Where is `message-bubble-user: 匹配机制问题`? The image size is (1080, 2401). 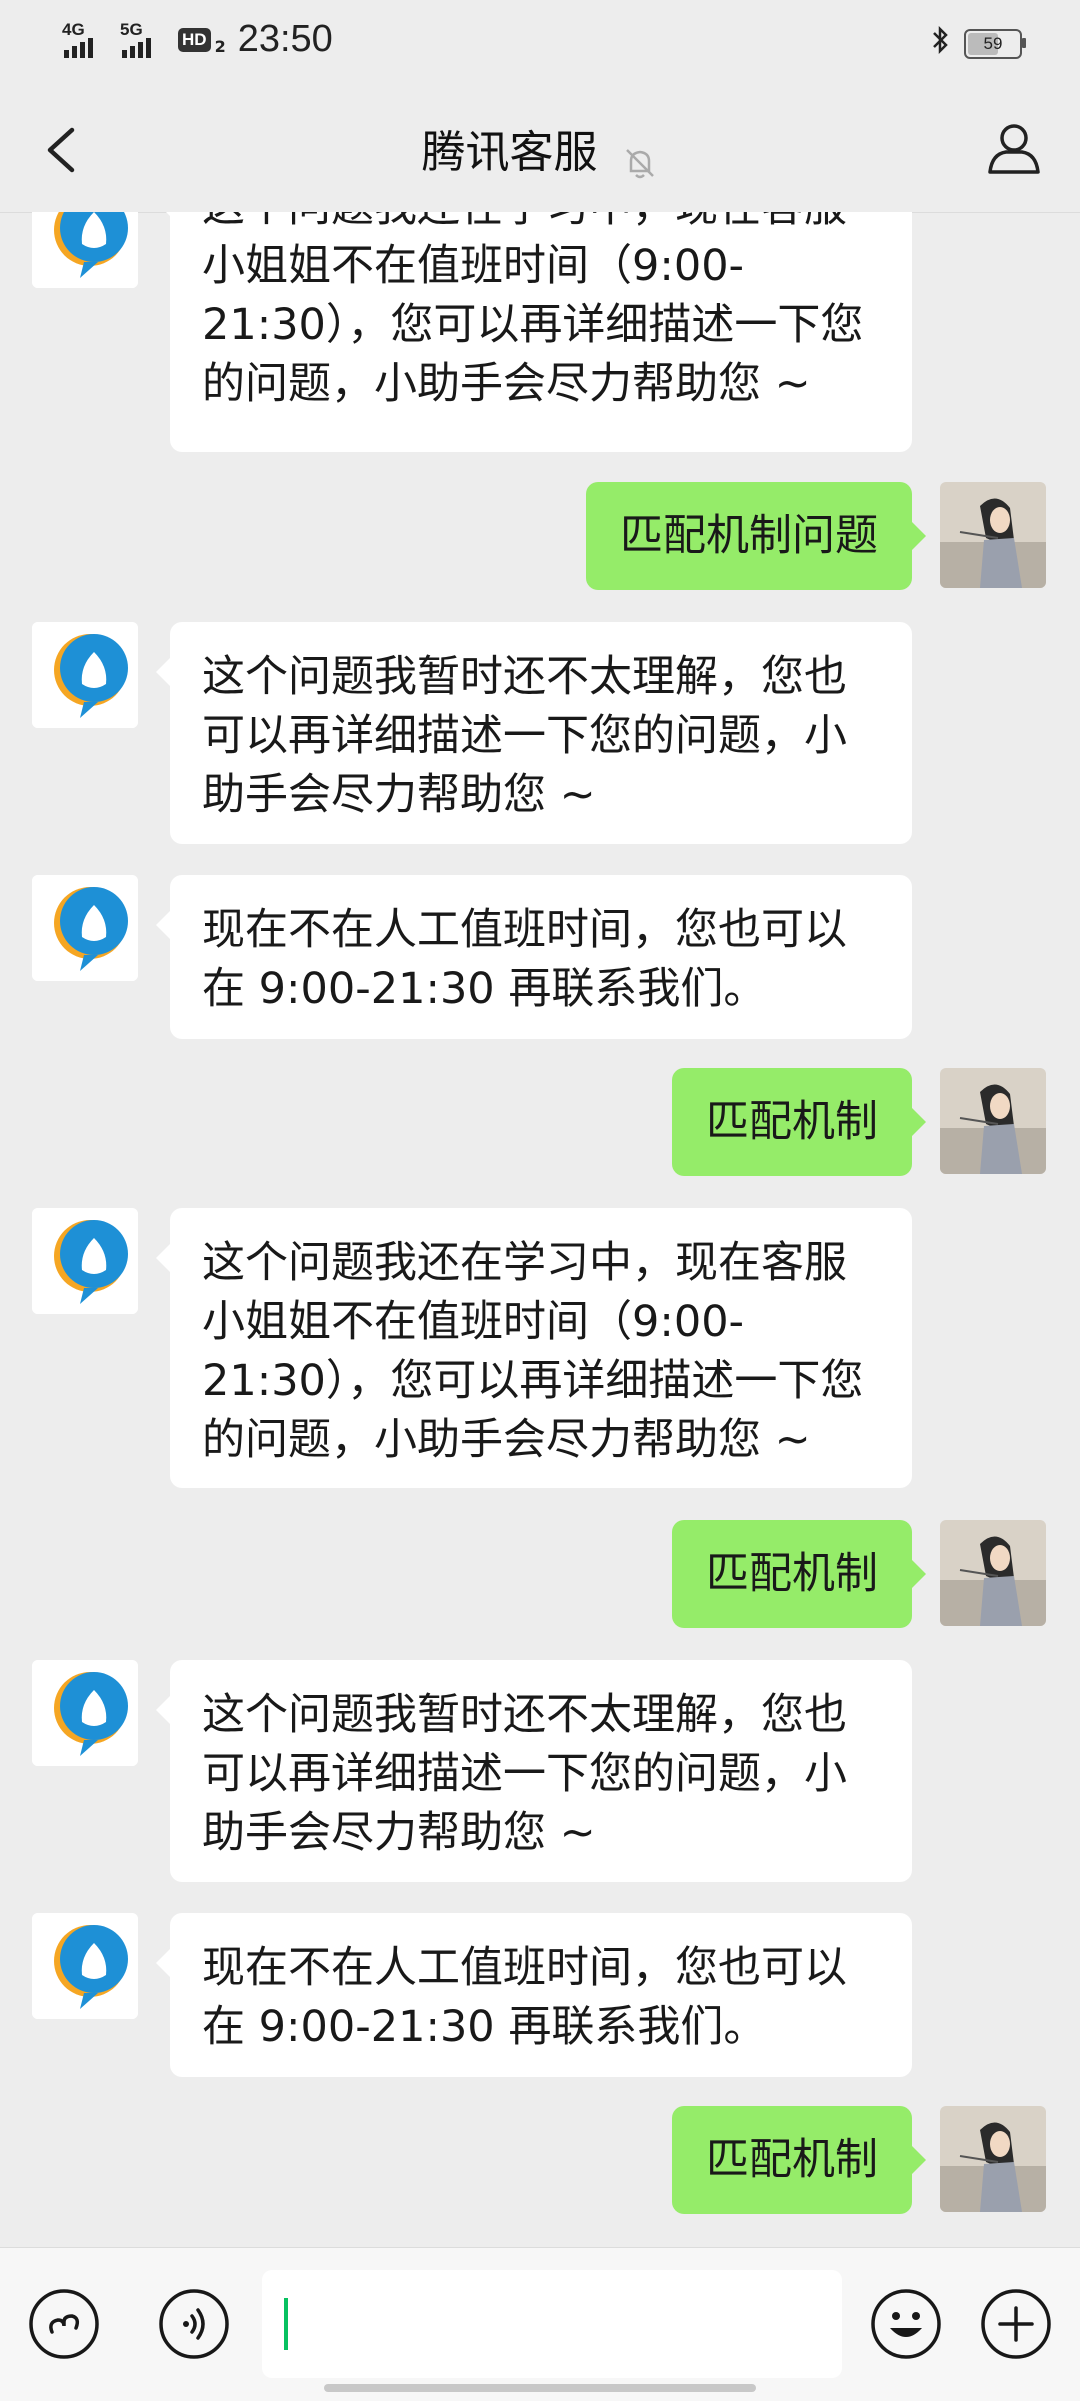 message-bubble-user: 匹配机制问题 is located at coordinates (756, 536).